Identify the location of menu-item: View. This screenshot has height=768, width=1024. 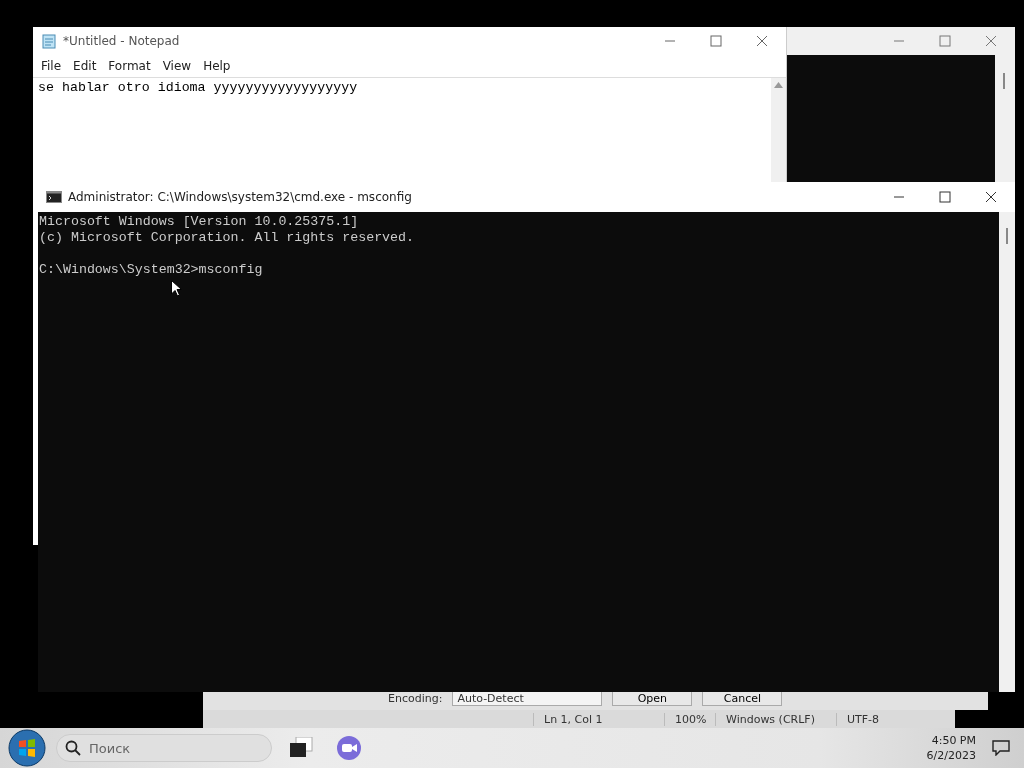
(177, 66).